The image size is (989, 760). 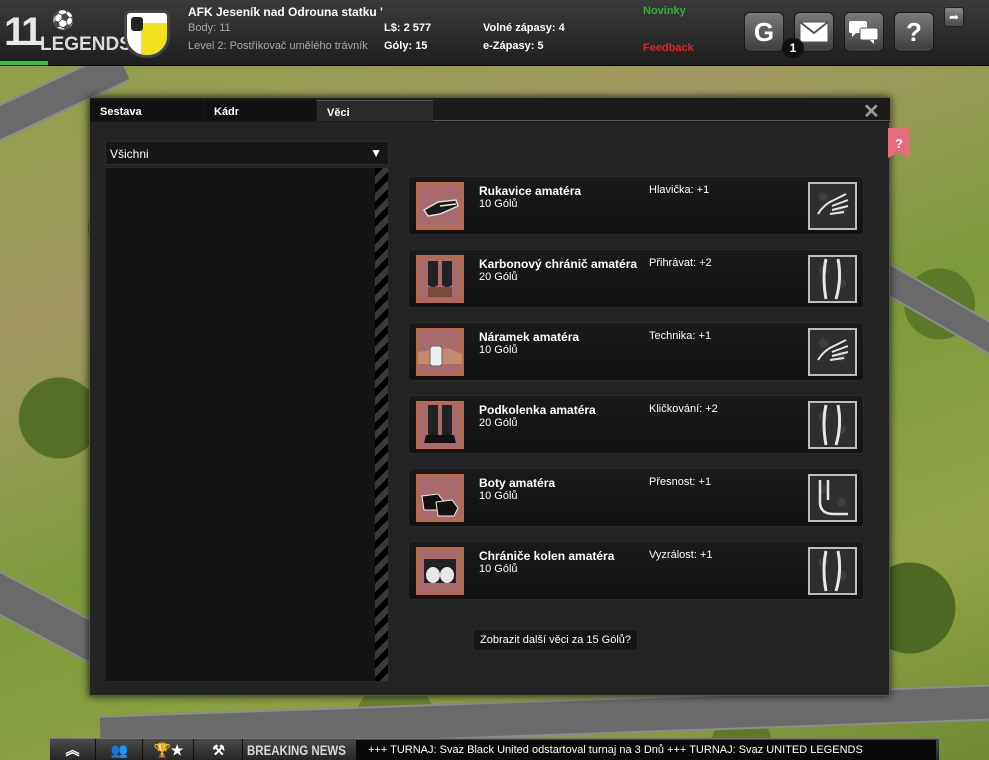 What do you see at coordinates (680, 263) in the screenshot?
I see `item-bonus: Přihrávat: +2` at bounding box center [680, 263].